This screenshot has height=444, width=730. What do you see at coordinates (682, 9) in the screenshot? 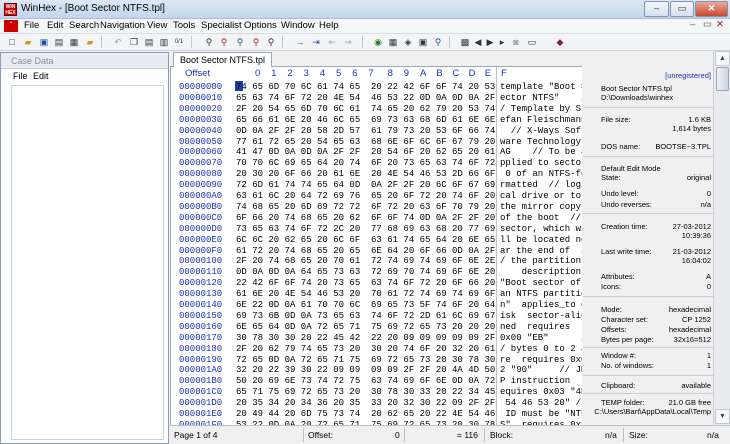
I see `restore-button: ▭` at bounding box center [682, 9].